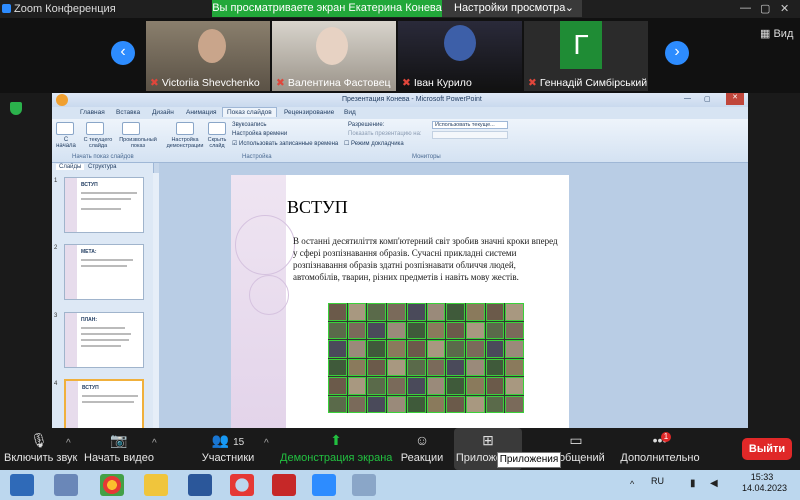 This screenshot has width=800, height=500. What do you see at coordinates (65, 128) in the screenshot?
I see `from-start-icon` at bounding box center [65, 128].